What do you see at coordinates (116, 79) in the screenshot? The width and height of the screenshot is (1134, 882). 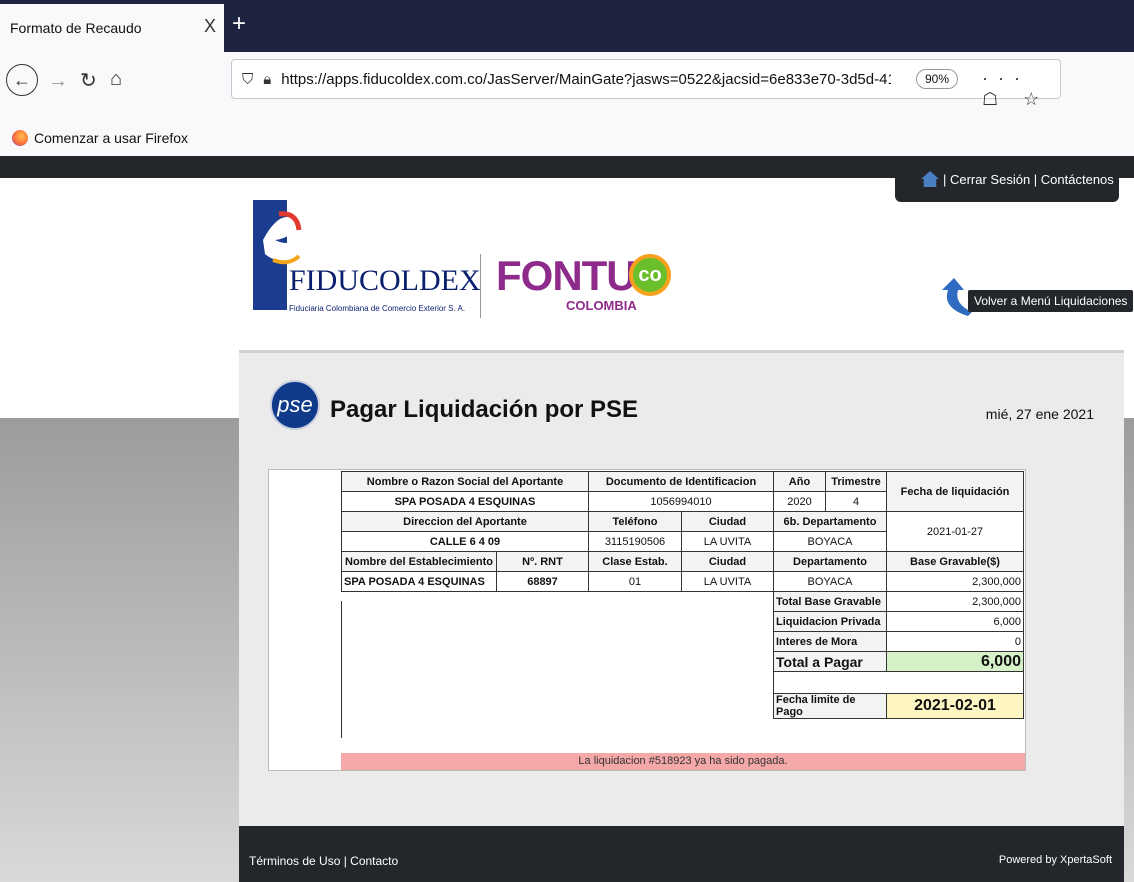 I see `home-button: ⌂` at bounding box center [116, 79].